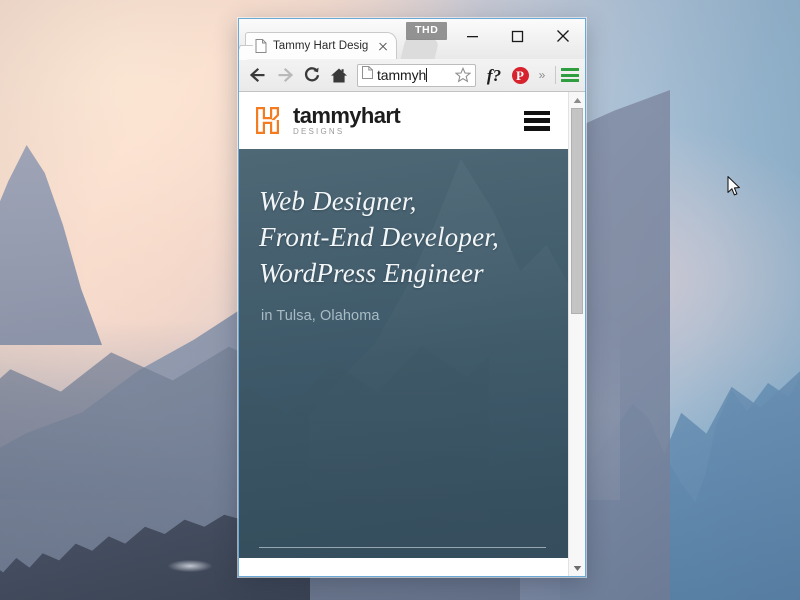  What do you see at coordinates (472, 36) in the screenshot?
I see `minimize-icon` at bounding box center [472, 36].